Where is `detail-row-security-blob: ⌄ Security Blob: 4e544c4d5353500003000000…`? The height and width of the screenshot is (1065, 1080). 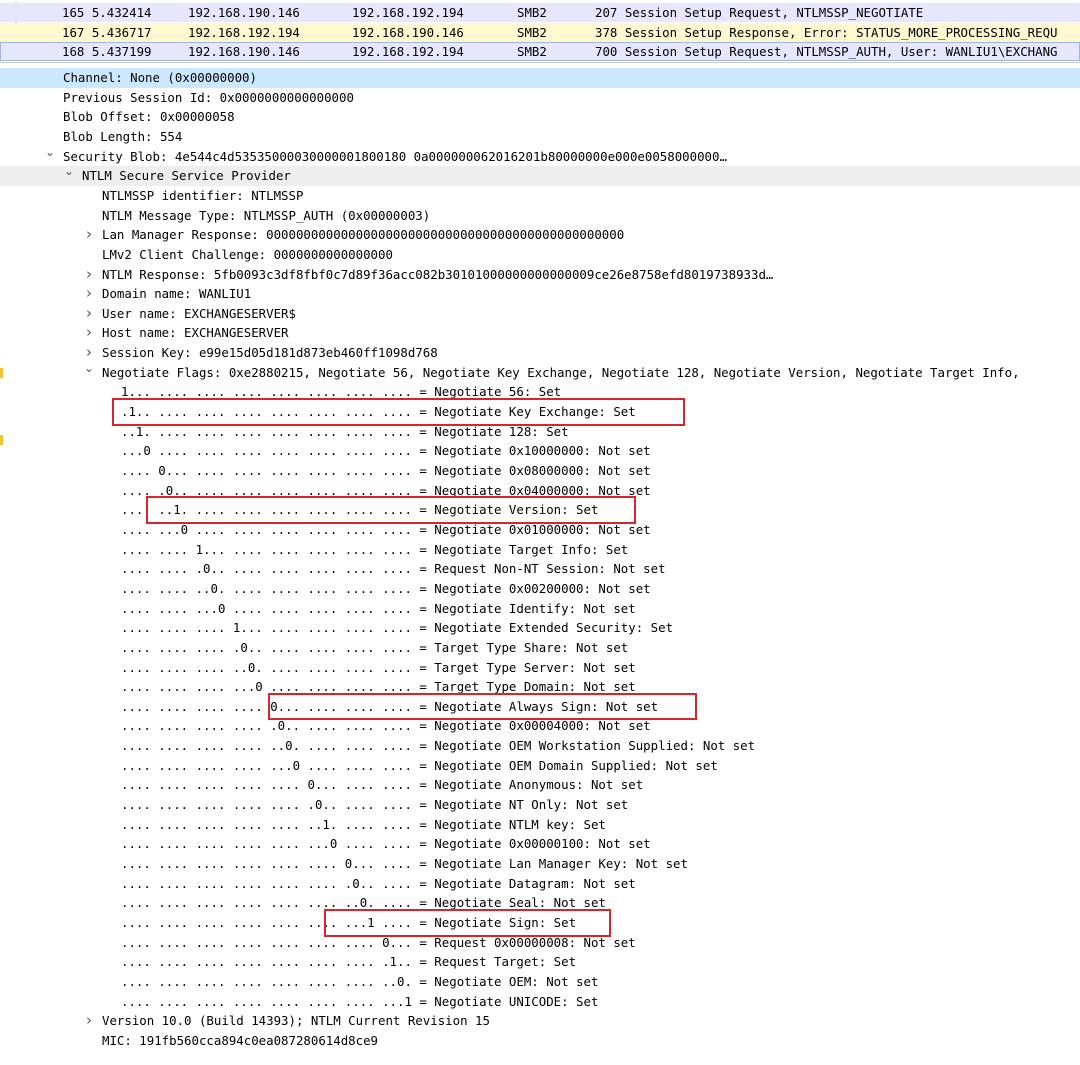
detail-row-security-blob: ⌄ Security Blob: 4e544c4d5353500003000000… is located at coordinates (540, 157).